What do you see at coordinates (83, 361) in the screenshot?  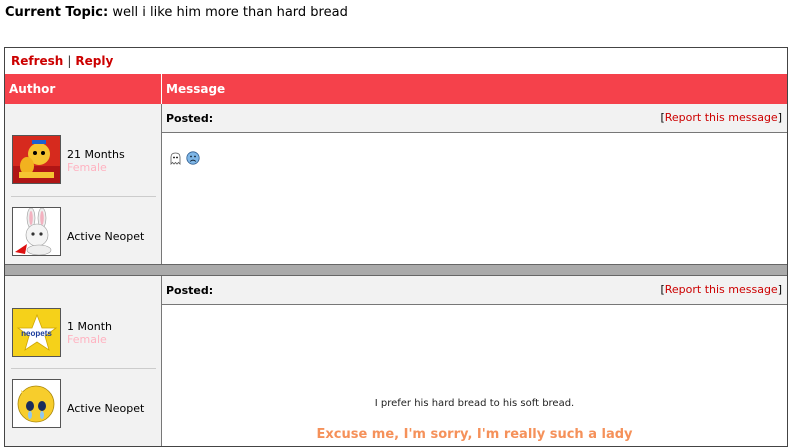 I see `author-panel: neopets 1 Month Female Active Neopet` at bounding box center [83, 361].